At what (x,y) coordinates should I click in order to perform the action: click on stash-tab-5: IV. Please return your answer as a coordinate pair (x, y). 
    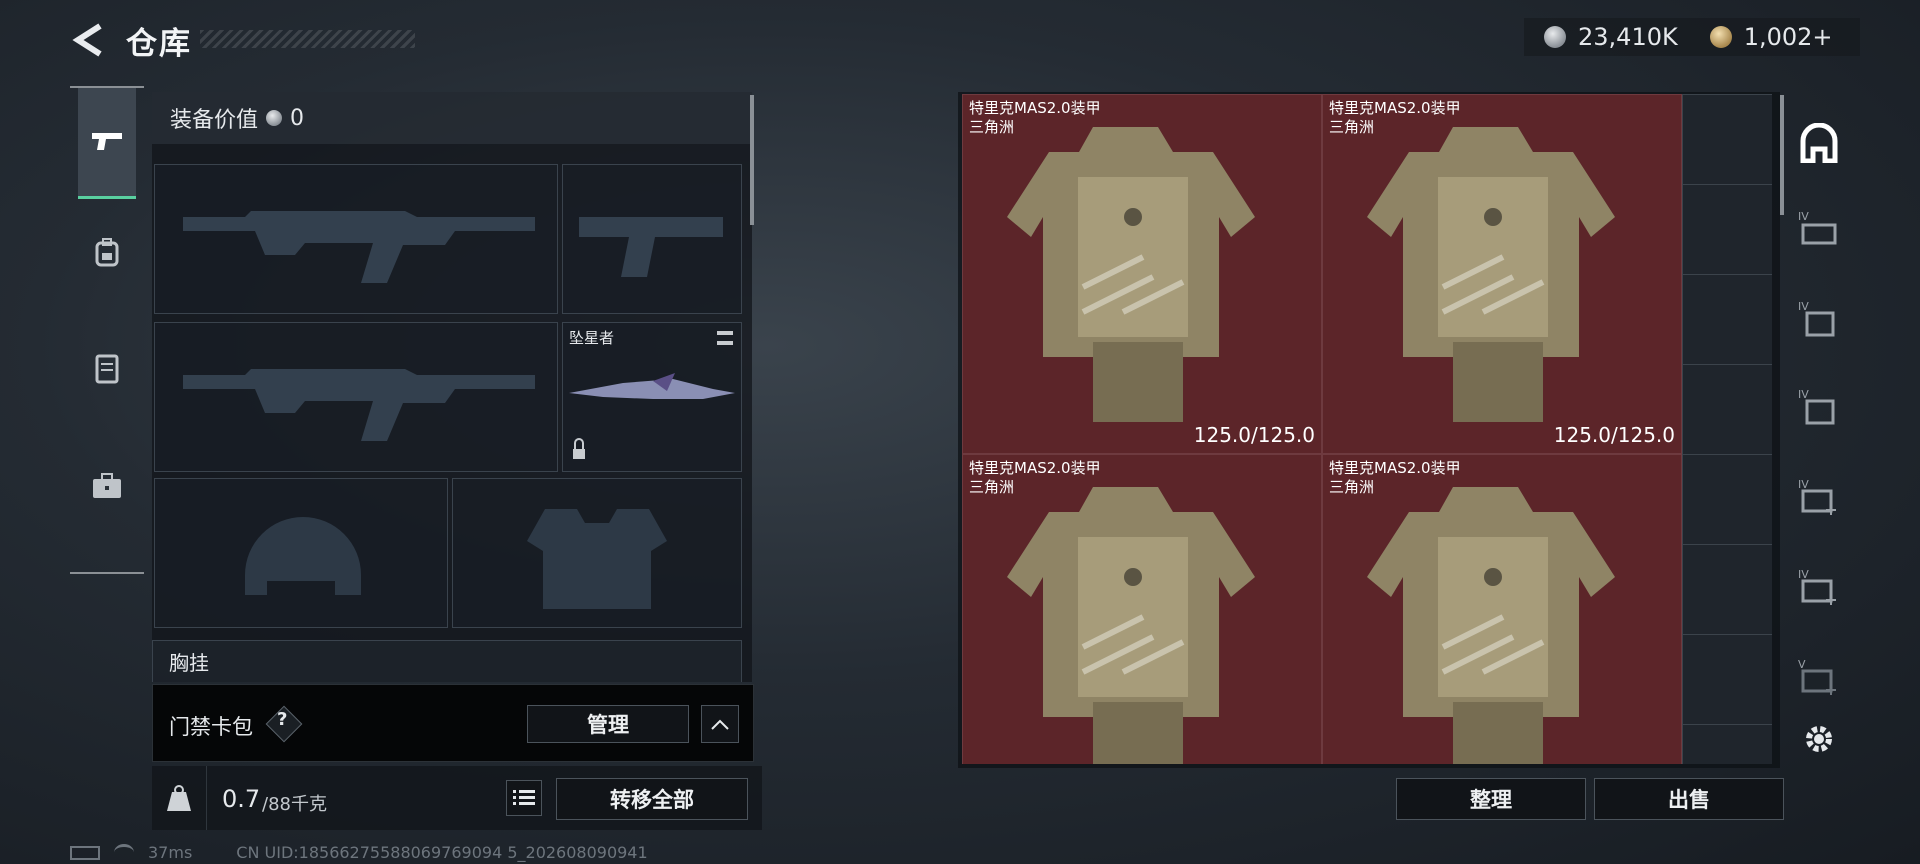
    Looking at the image, I should click on (1819, 589).